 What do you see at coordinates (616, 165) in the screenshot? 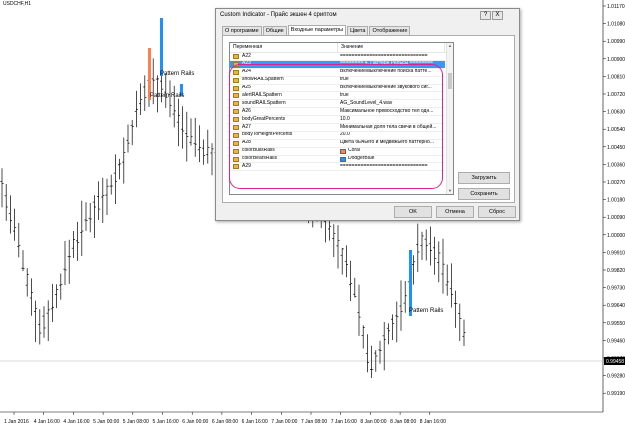
I see `price-tick-label: 1.00360` at bounding box center [616, 165].